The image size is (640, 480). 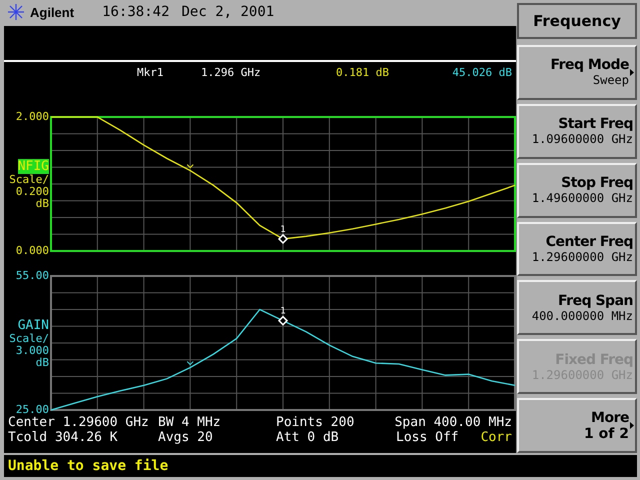 I want to click on trace-name: GAIN, so click(x=33, y=325).